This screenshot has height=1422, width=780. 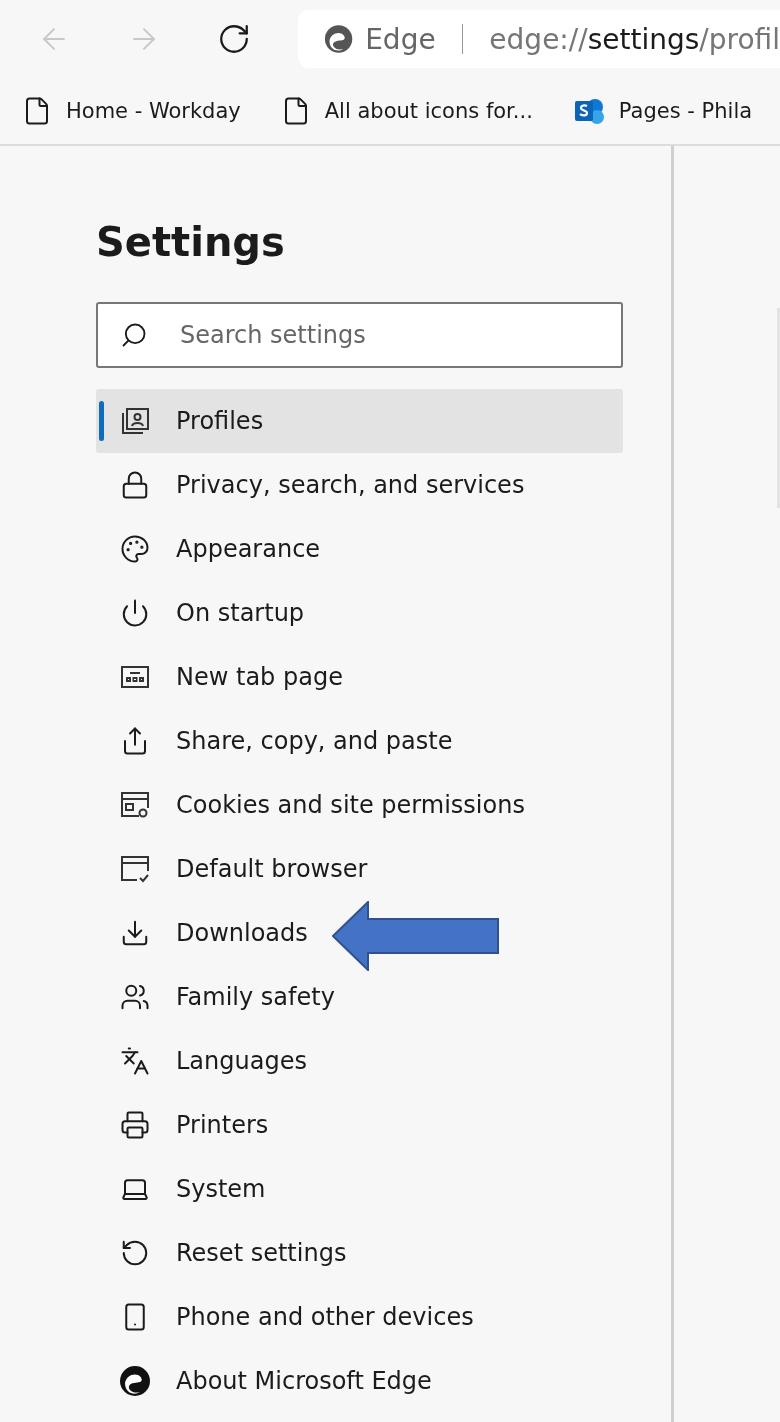 What do you see at coordinates (359, 741) in the screenshot?
I see `nav-item: Share, copy, and paste` at bounding box center [359, 741].